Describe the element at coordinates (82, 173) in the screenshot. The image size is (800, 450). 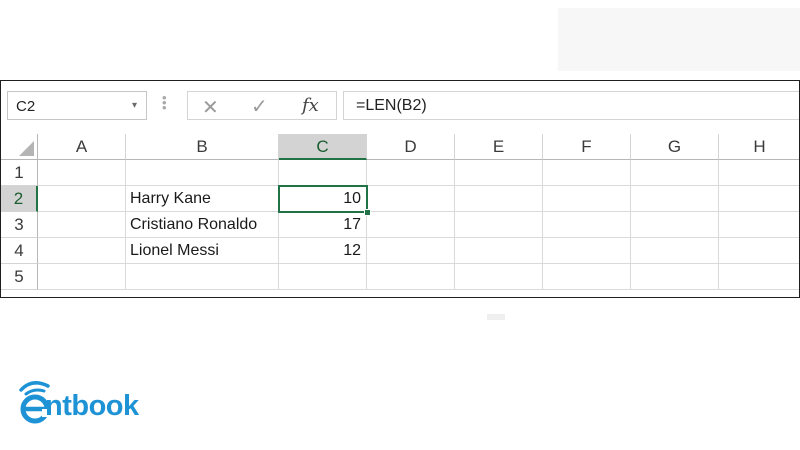
I see `cell-a1` at that location.